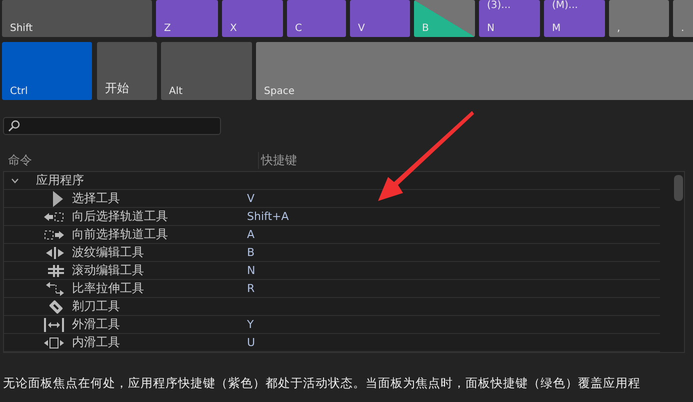 The height and width of the screenshot is (402, 693). I want to click on keyboard-key: (3)... N, so click(509, 18).